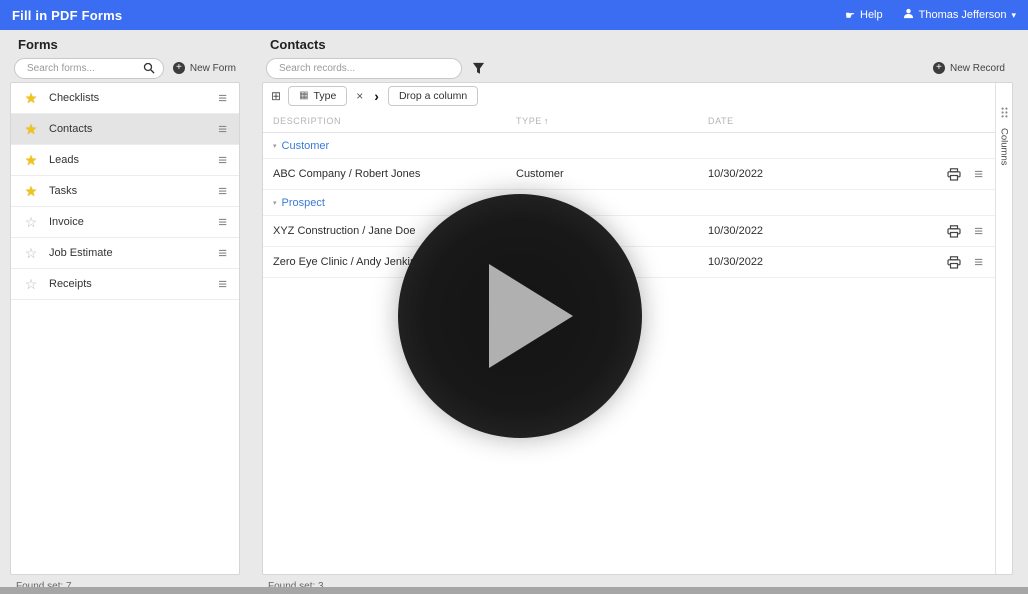  What do you see at coordinates (385, 121) in the screenshot?
I see `header-description: DESCRIPTION` at bounding box center [385, 121].